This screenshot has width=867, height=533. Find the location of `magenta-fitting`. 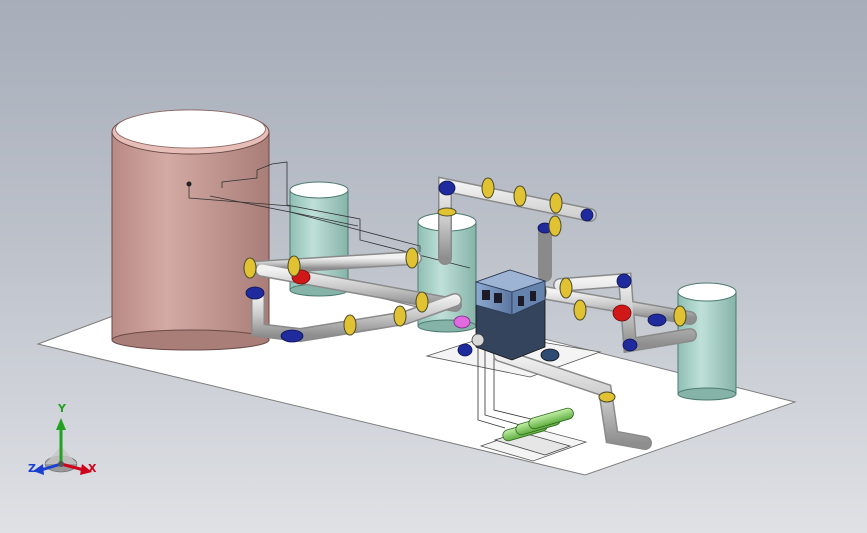

magenta-fitting is located at coordinates (462, 322).